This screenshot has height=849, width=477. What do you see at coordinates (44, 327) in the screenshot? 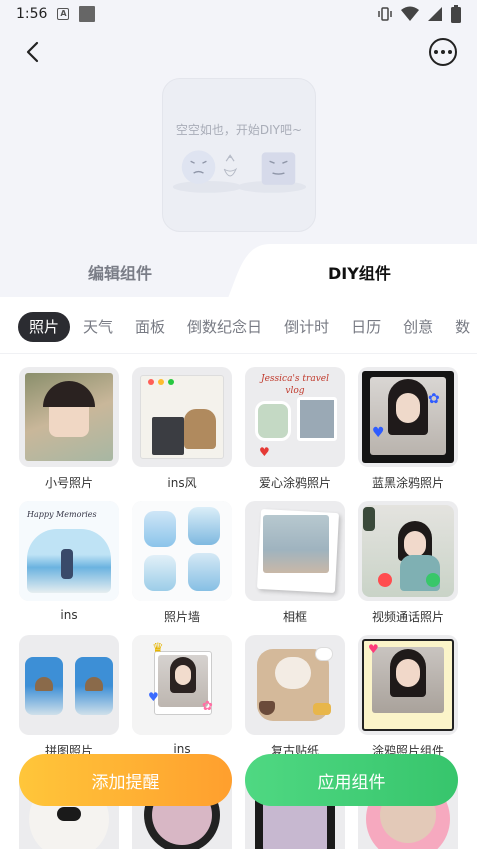
I see `chip-photo: 照片` at bounding box center [44, 327].